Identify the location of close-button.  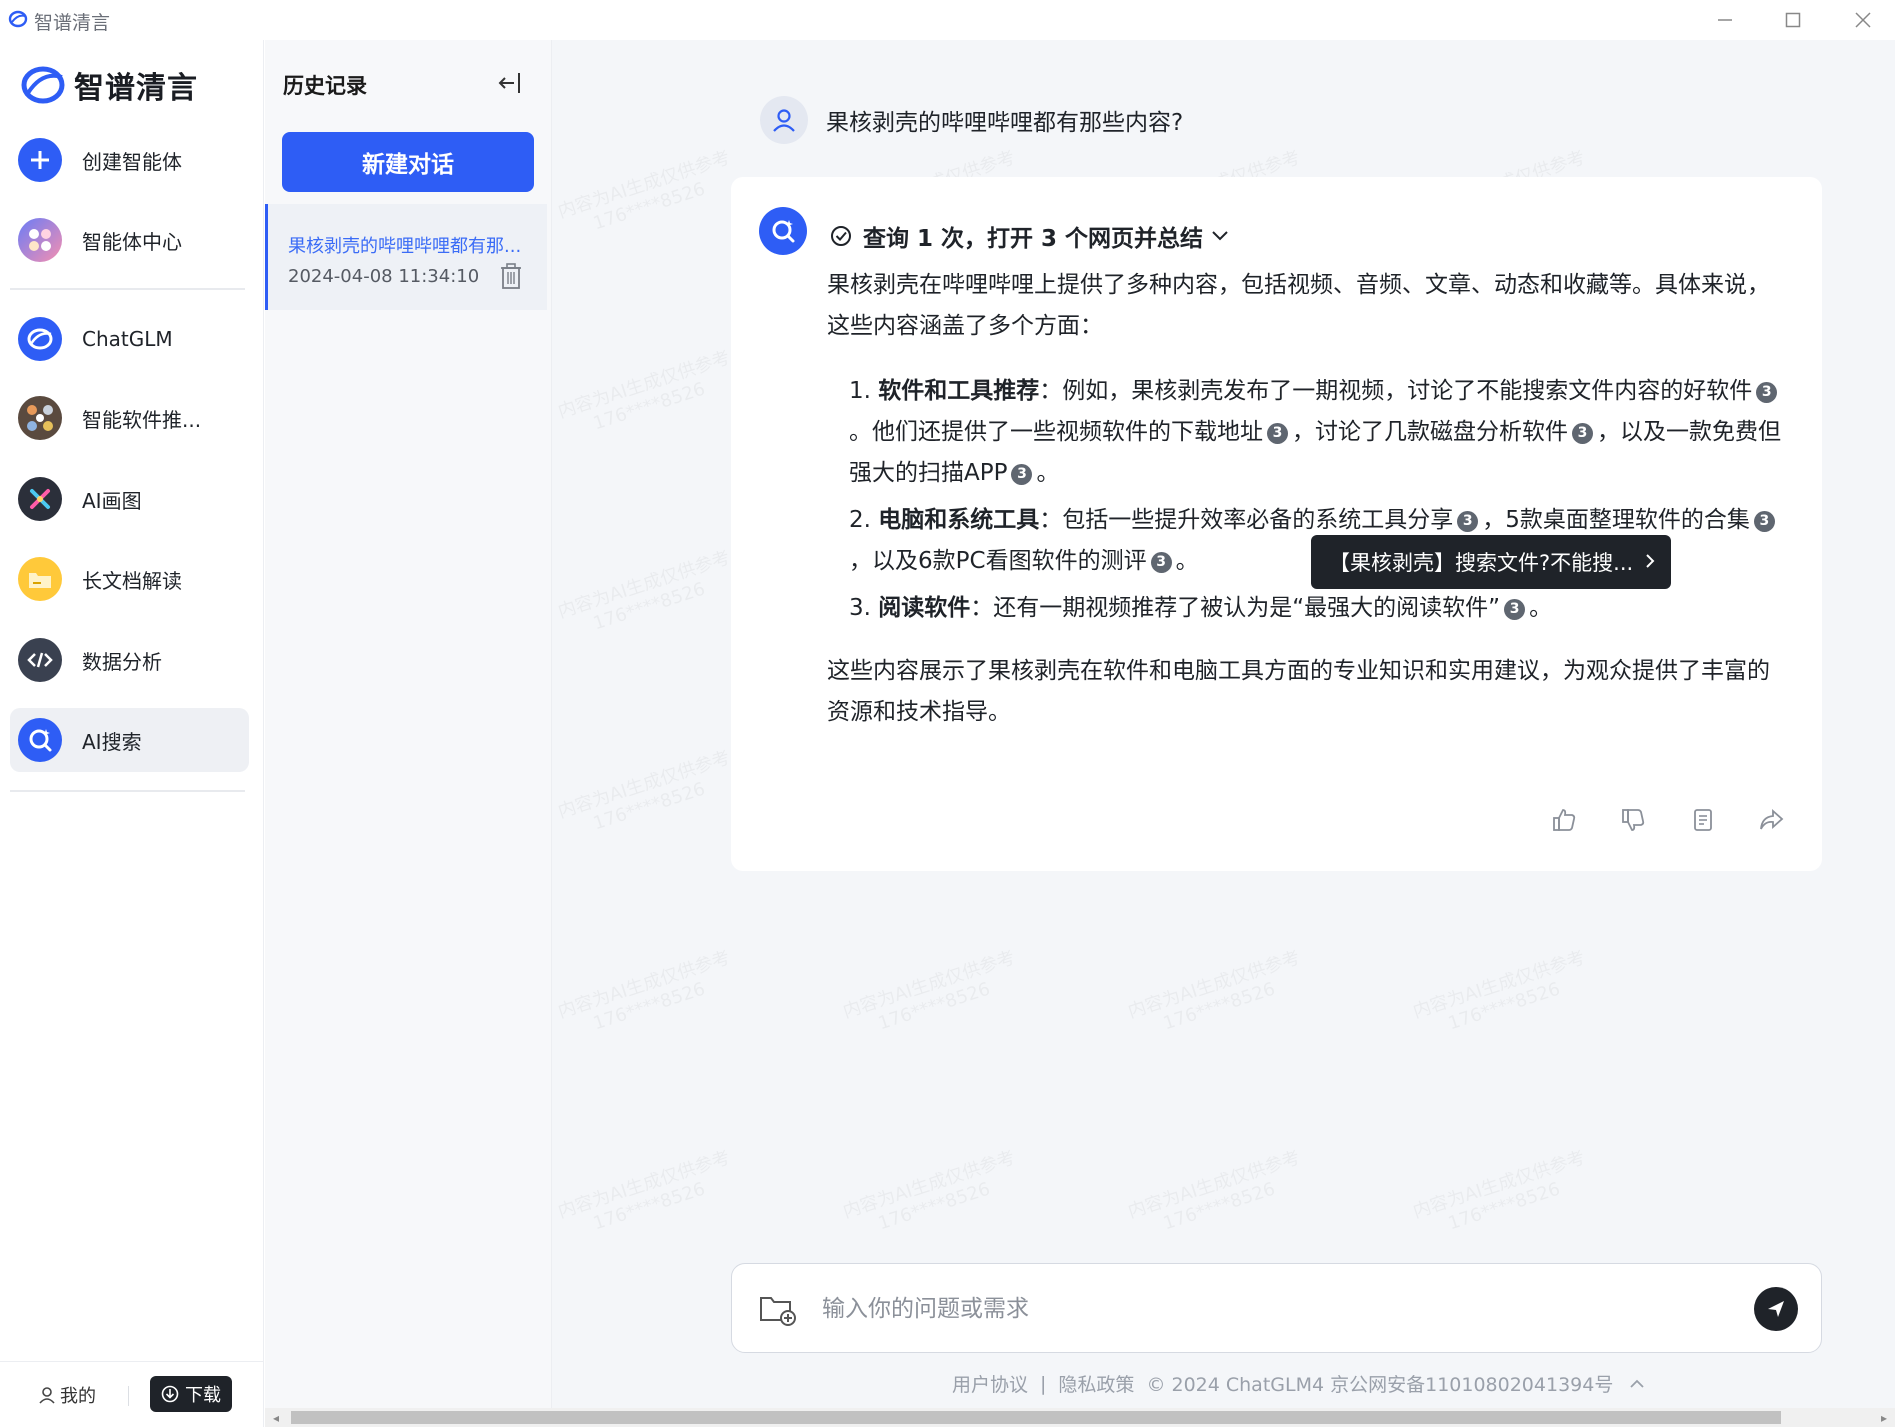
(1863, 20).